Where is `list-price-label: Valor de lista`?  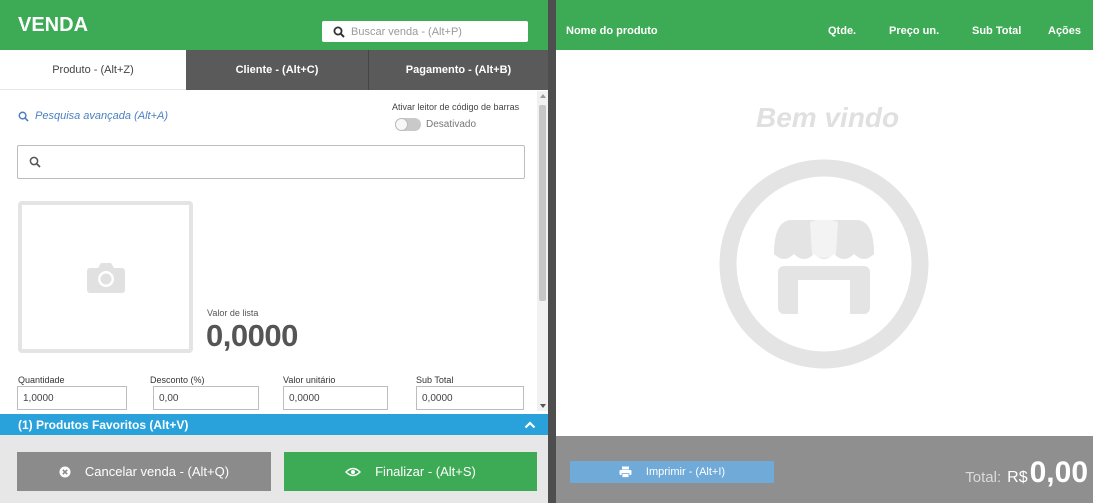 list-price-label: Valor de lista is located at coordinates (233, 313).